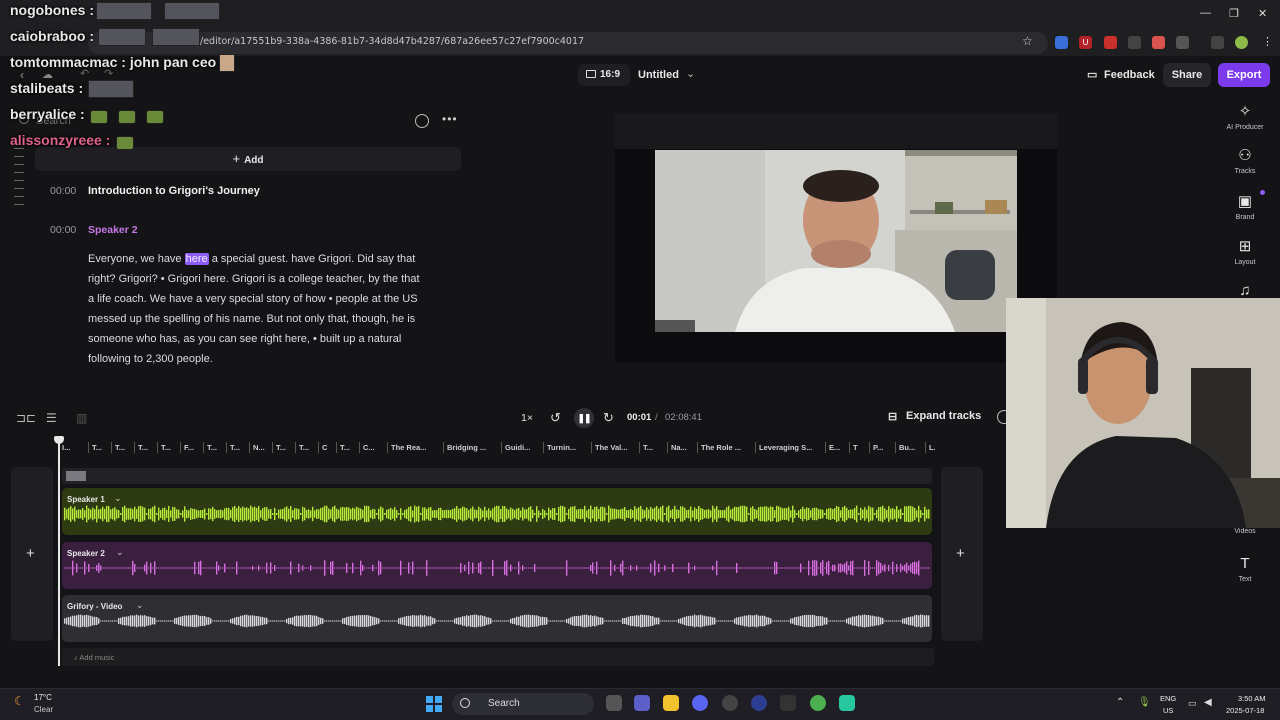  Describe the element at coordinates (1187, 75) in the screenshot. I see `share-button: Share` at that location.